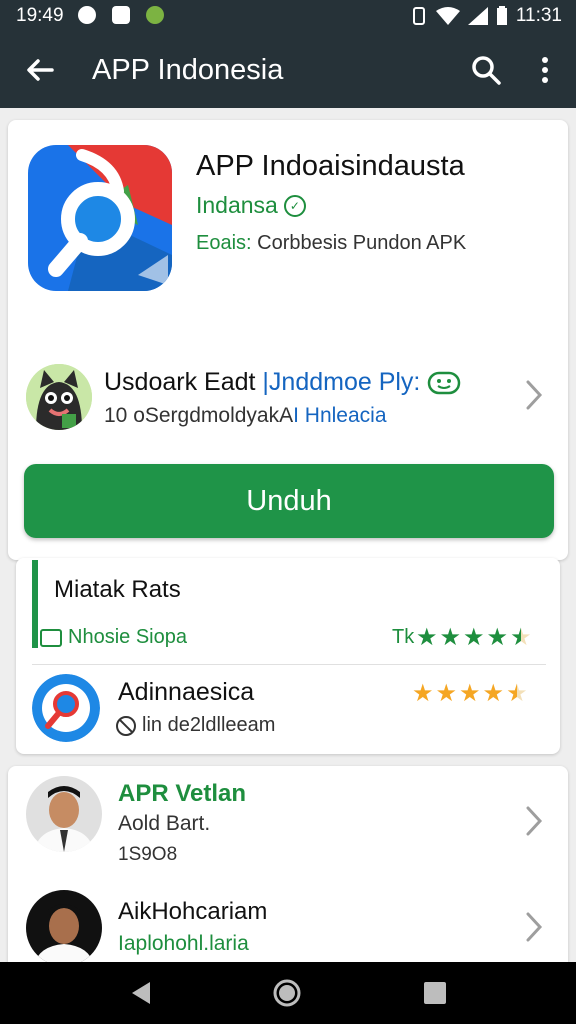 This screenshot has width=576, height=1024. Describe the element at coordinates (87, 15) in the screenshot. I see `notification-icon` at that location.